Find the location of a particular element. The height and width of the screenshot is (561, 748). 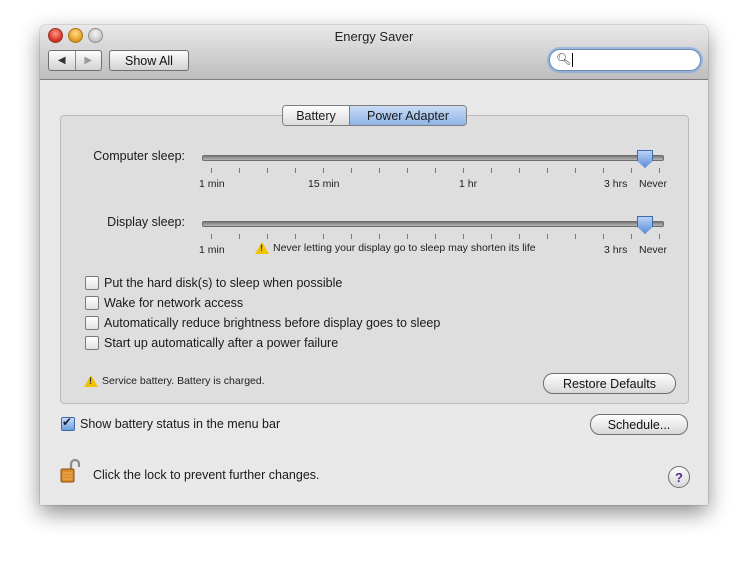

forward-button: ▶ is located at coordinates (89, 60).